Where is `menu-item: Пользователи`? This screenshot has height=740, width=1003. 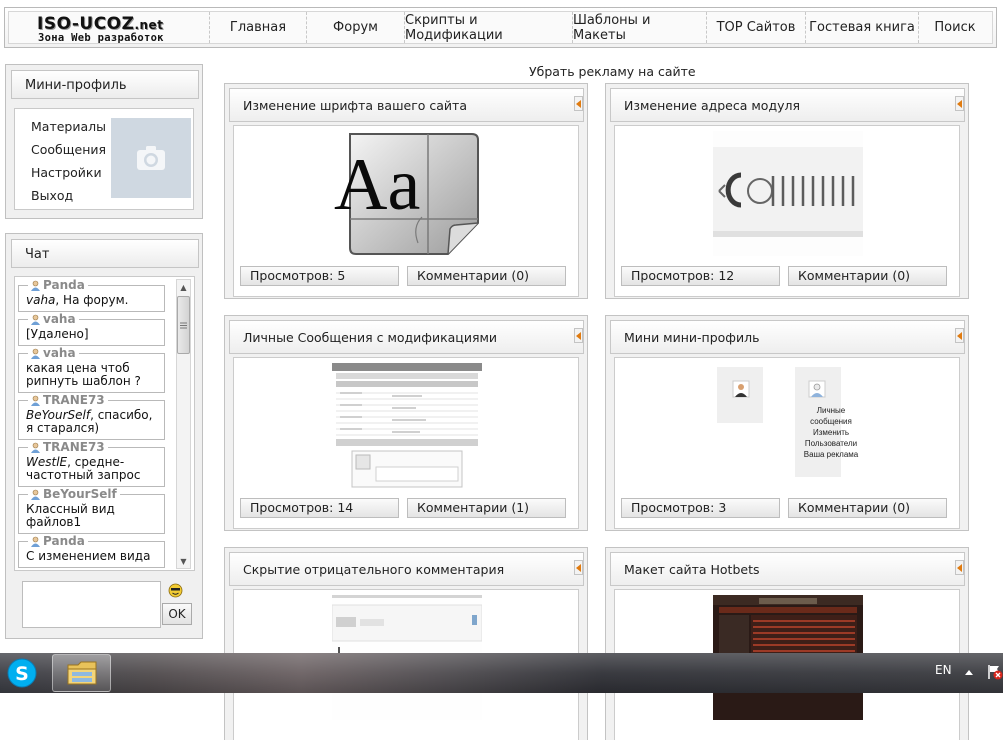
menu-item: Пользователи is located at coordinates (831, 443).